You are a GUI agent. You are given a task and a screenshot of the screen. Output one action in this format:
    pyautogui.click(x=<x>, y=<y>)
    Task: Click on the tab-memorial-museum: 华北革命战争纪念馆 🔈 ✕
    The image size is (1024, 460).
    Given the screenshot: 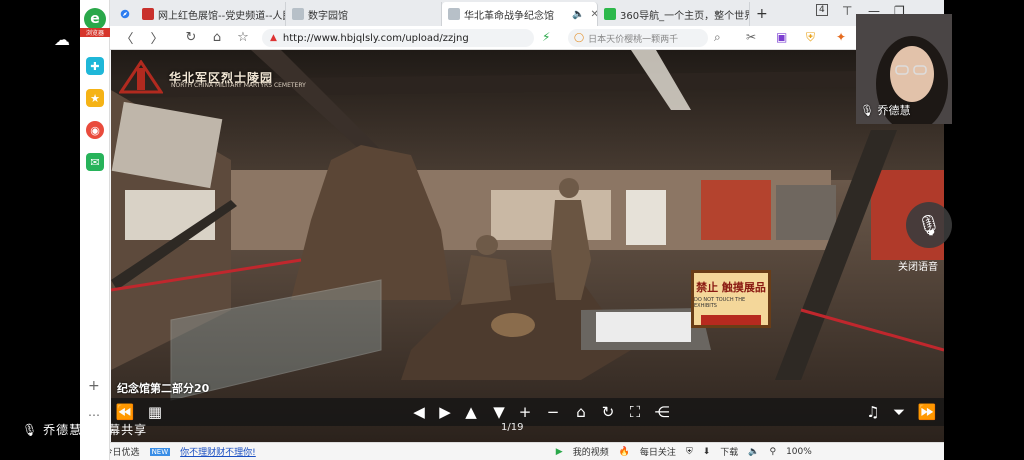 What is the action you would take?
    pyautogui.click(x=520, y=14)
    